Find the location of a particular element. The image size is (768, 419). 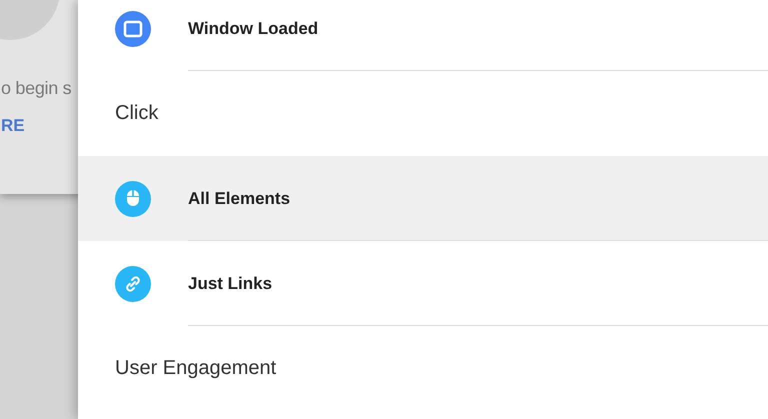

card-text: o begin s is located at coordinates (36, 88).